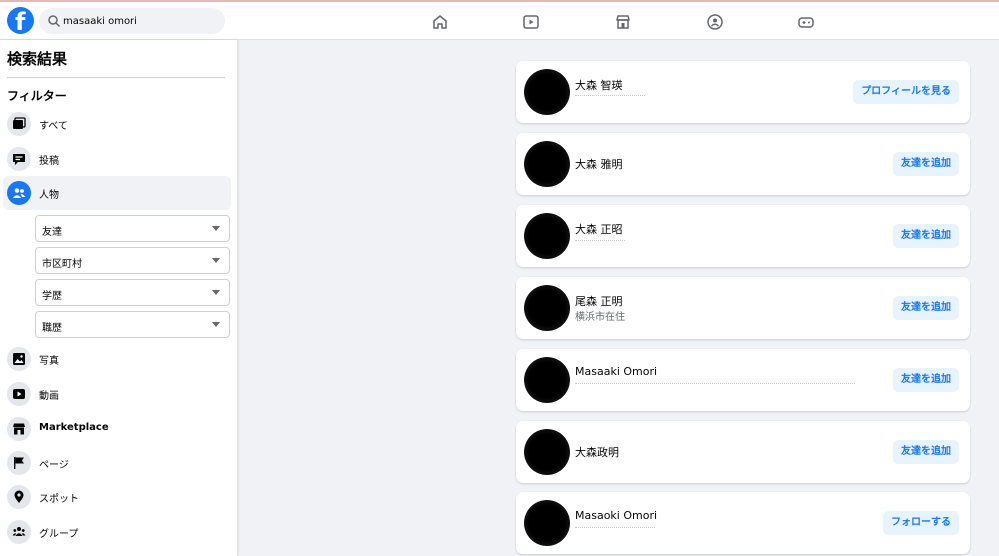  What do you see at coordinates (19, 359) in the screenshot?
I see `photo-icon` at bounding box center [19, 359].